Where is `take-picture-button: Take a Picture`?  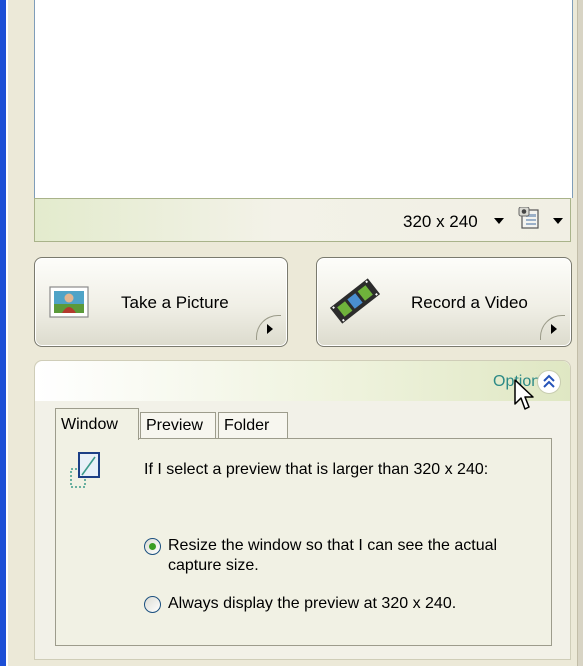 take-picture-button: Take a Picture is located at coordinates (161, 302).